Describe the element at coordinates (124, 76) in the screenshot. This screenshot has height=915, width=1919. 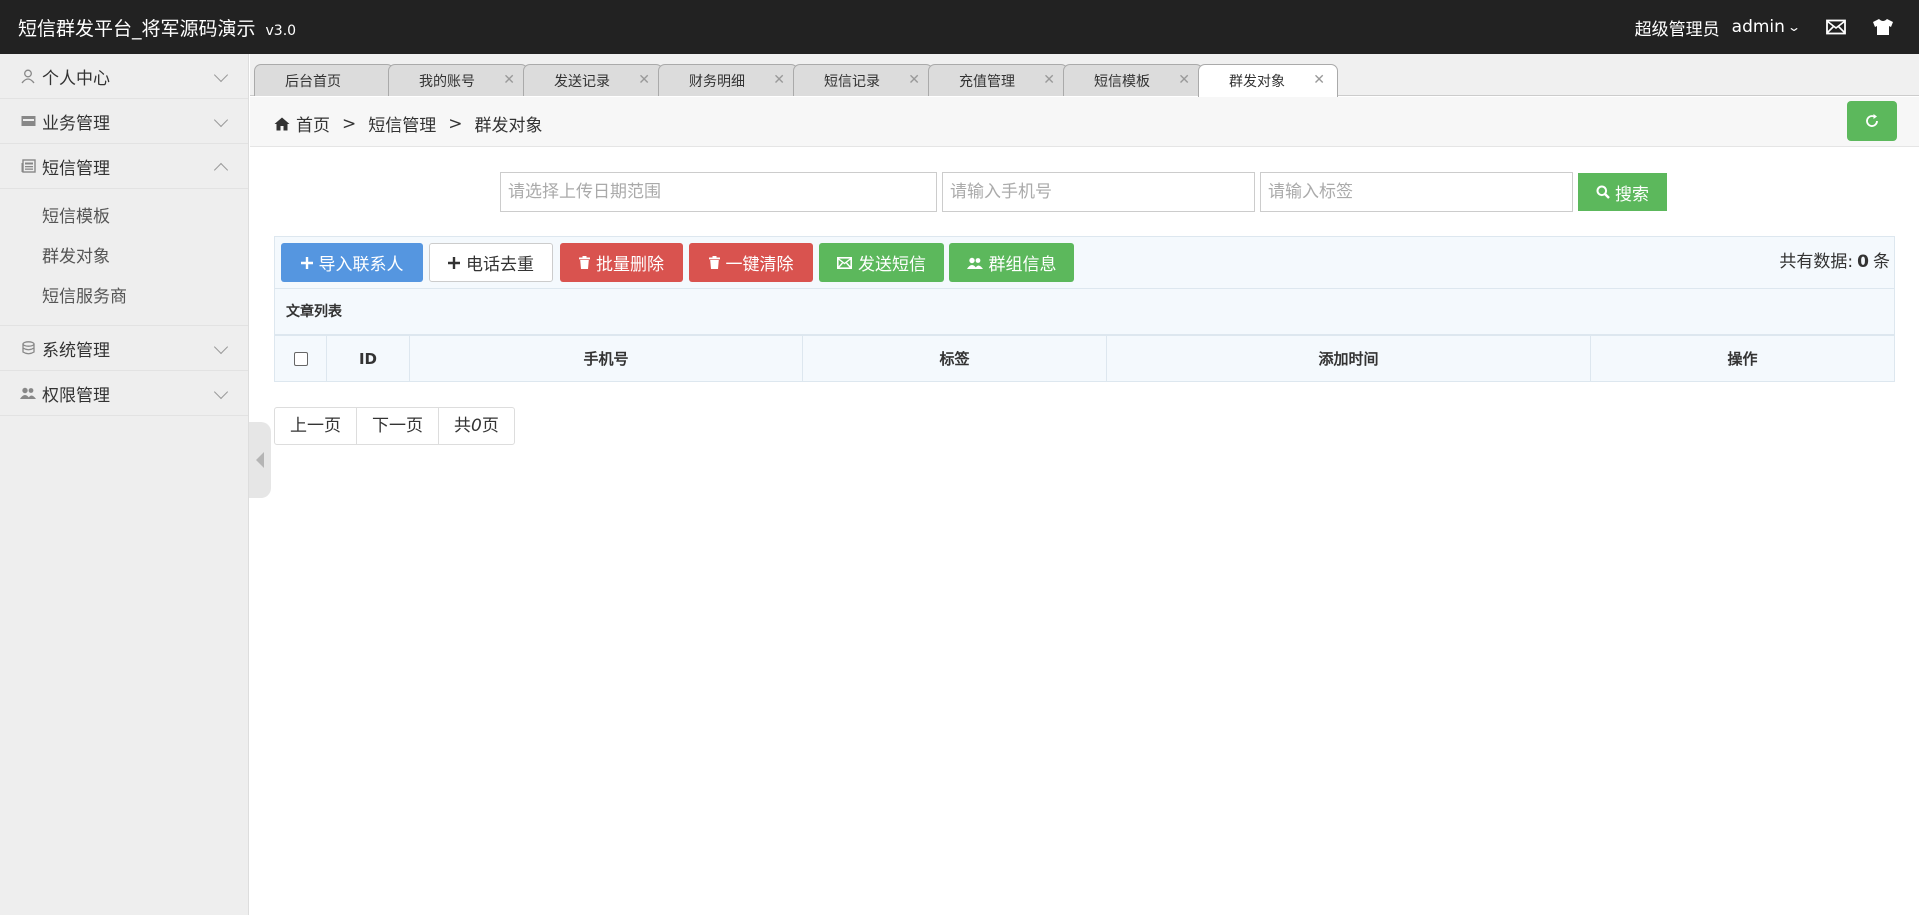
I see `sidebar-item-personal: 个人中心` at that location.